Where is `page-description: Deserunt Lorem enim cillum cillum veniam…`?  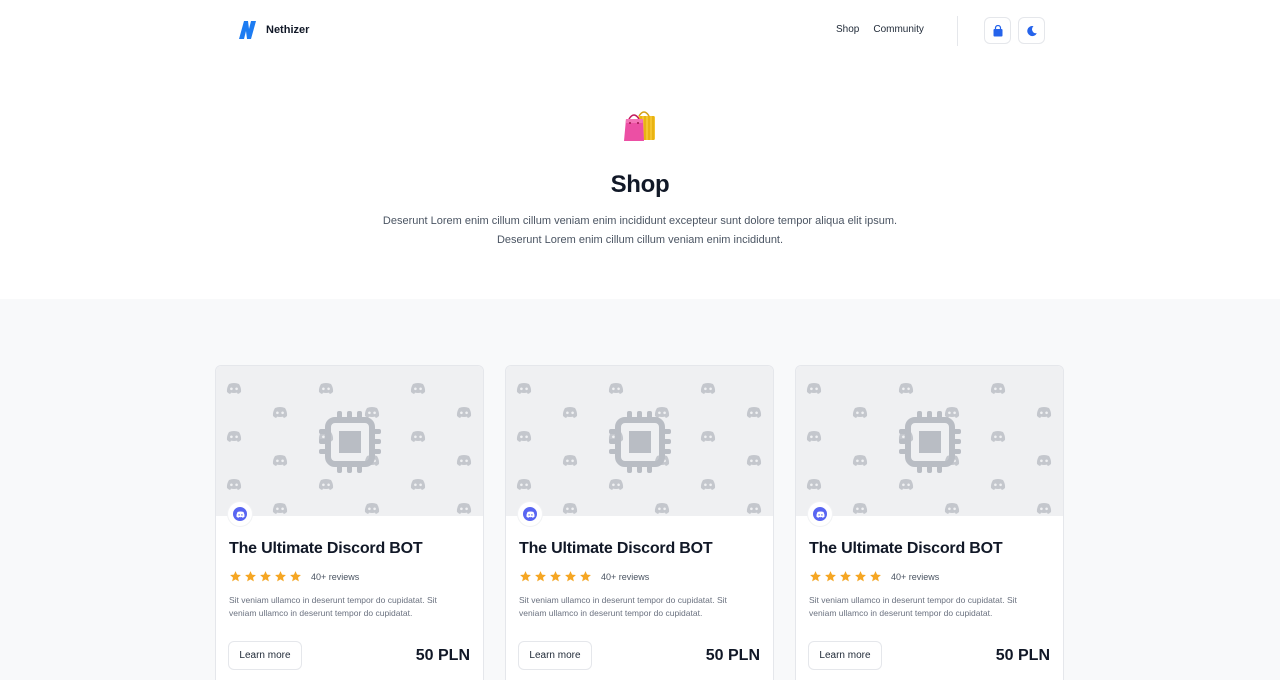
page-description: Deserunt Lorem enim cillum cillum veniam… is located at coordinates (640, 231).